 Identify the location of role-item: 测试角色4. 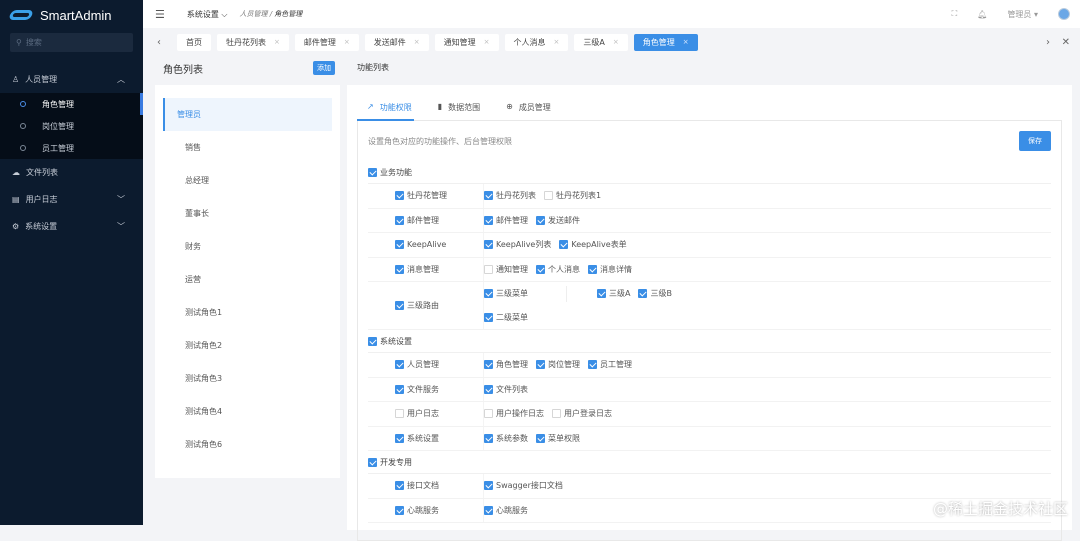
(247, 411).